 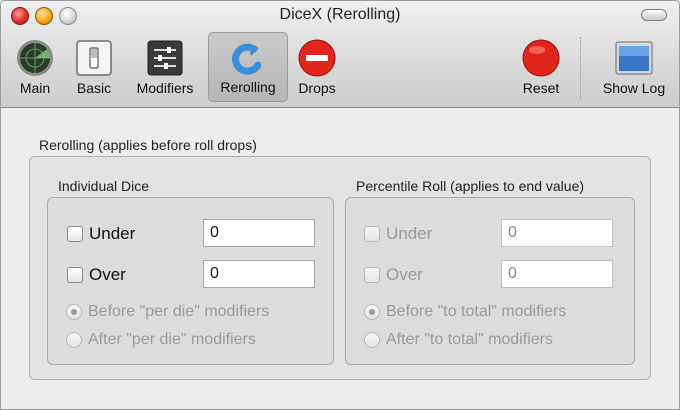 I want to click on individual-over-checkbox, so click(x=75, y=275).